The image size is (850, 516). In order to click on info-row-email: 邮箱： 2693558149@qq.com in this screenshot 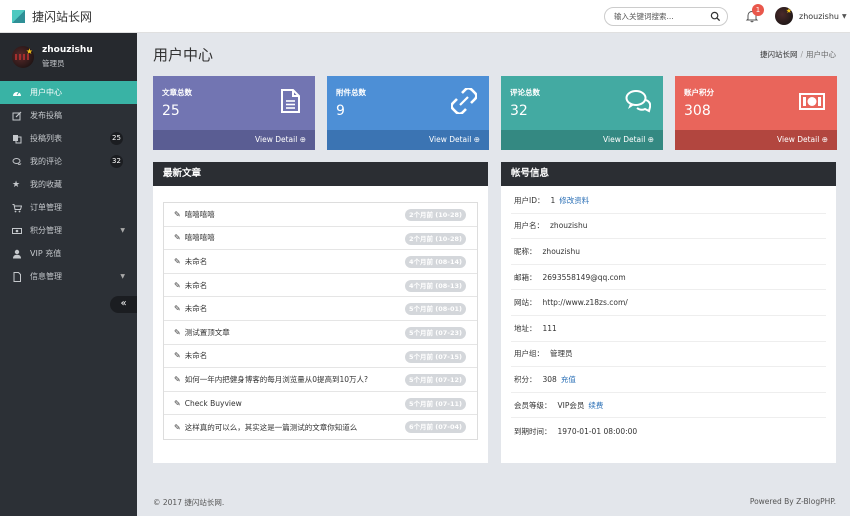, I will do `click(668, 278)`.